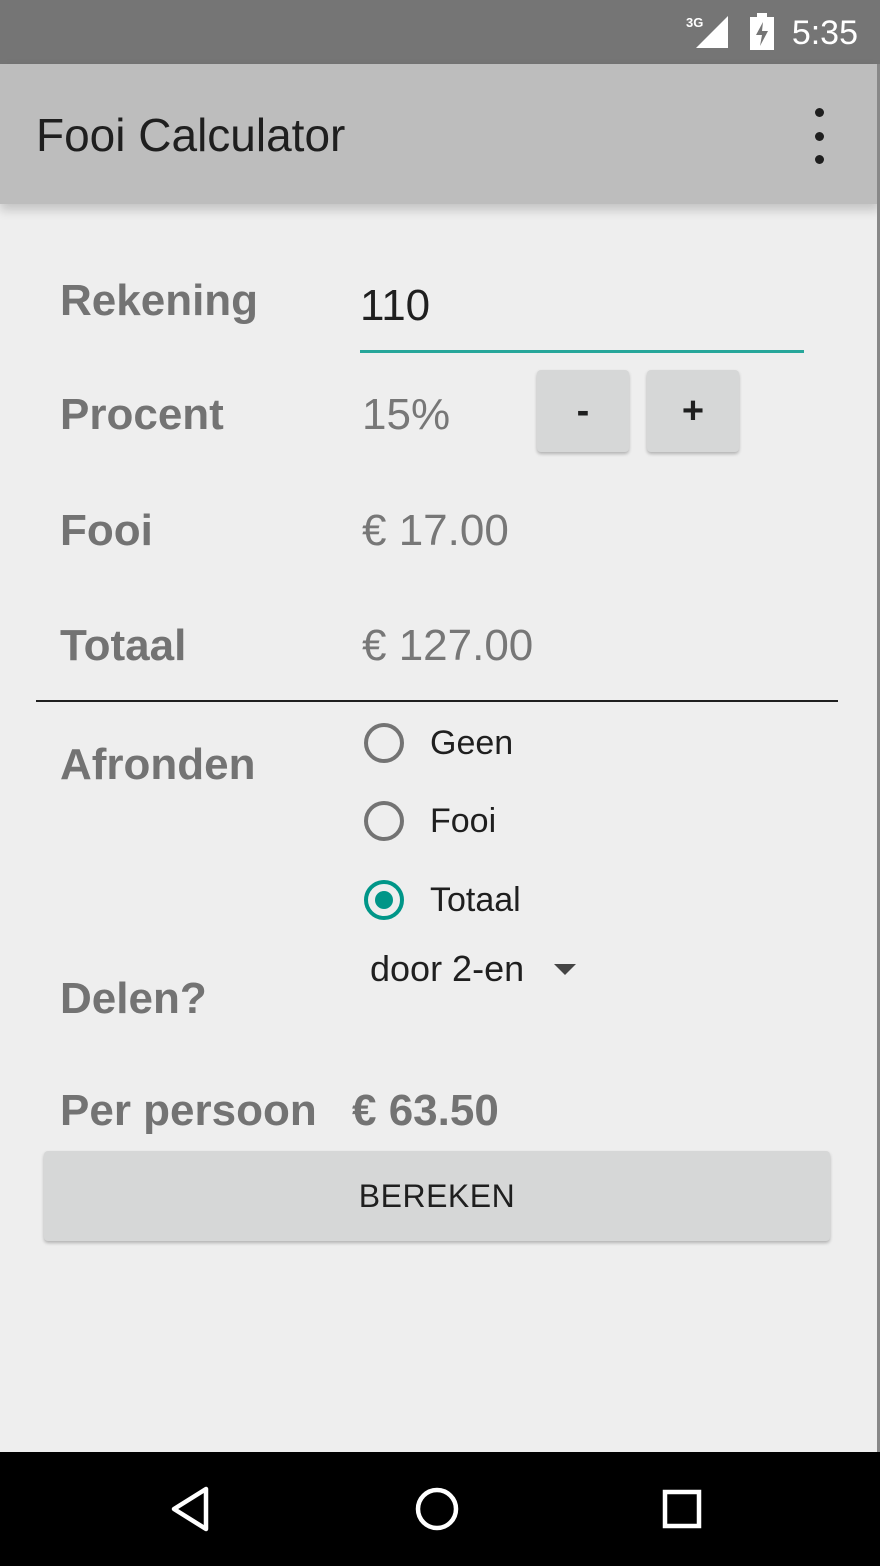 This screenshot has width=880, height=1566. What do you see at coordinates (188, 1110) in the screenshot?
I see `per-person-label: Per persoon` at bounding box center [188, 1110].